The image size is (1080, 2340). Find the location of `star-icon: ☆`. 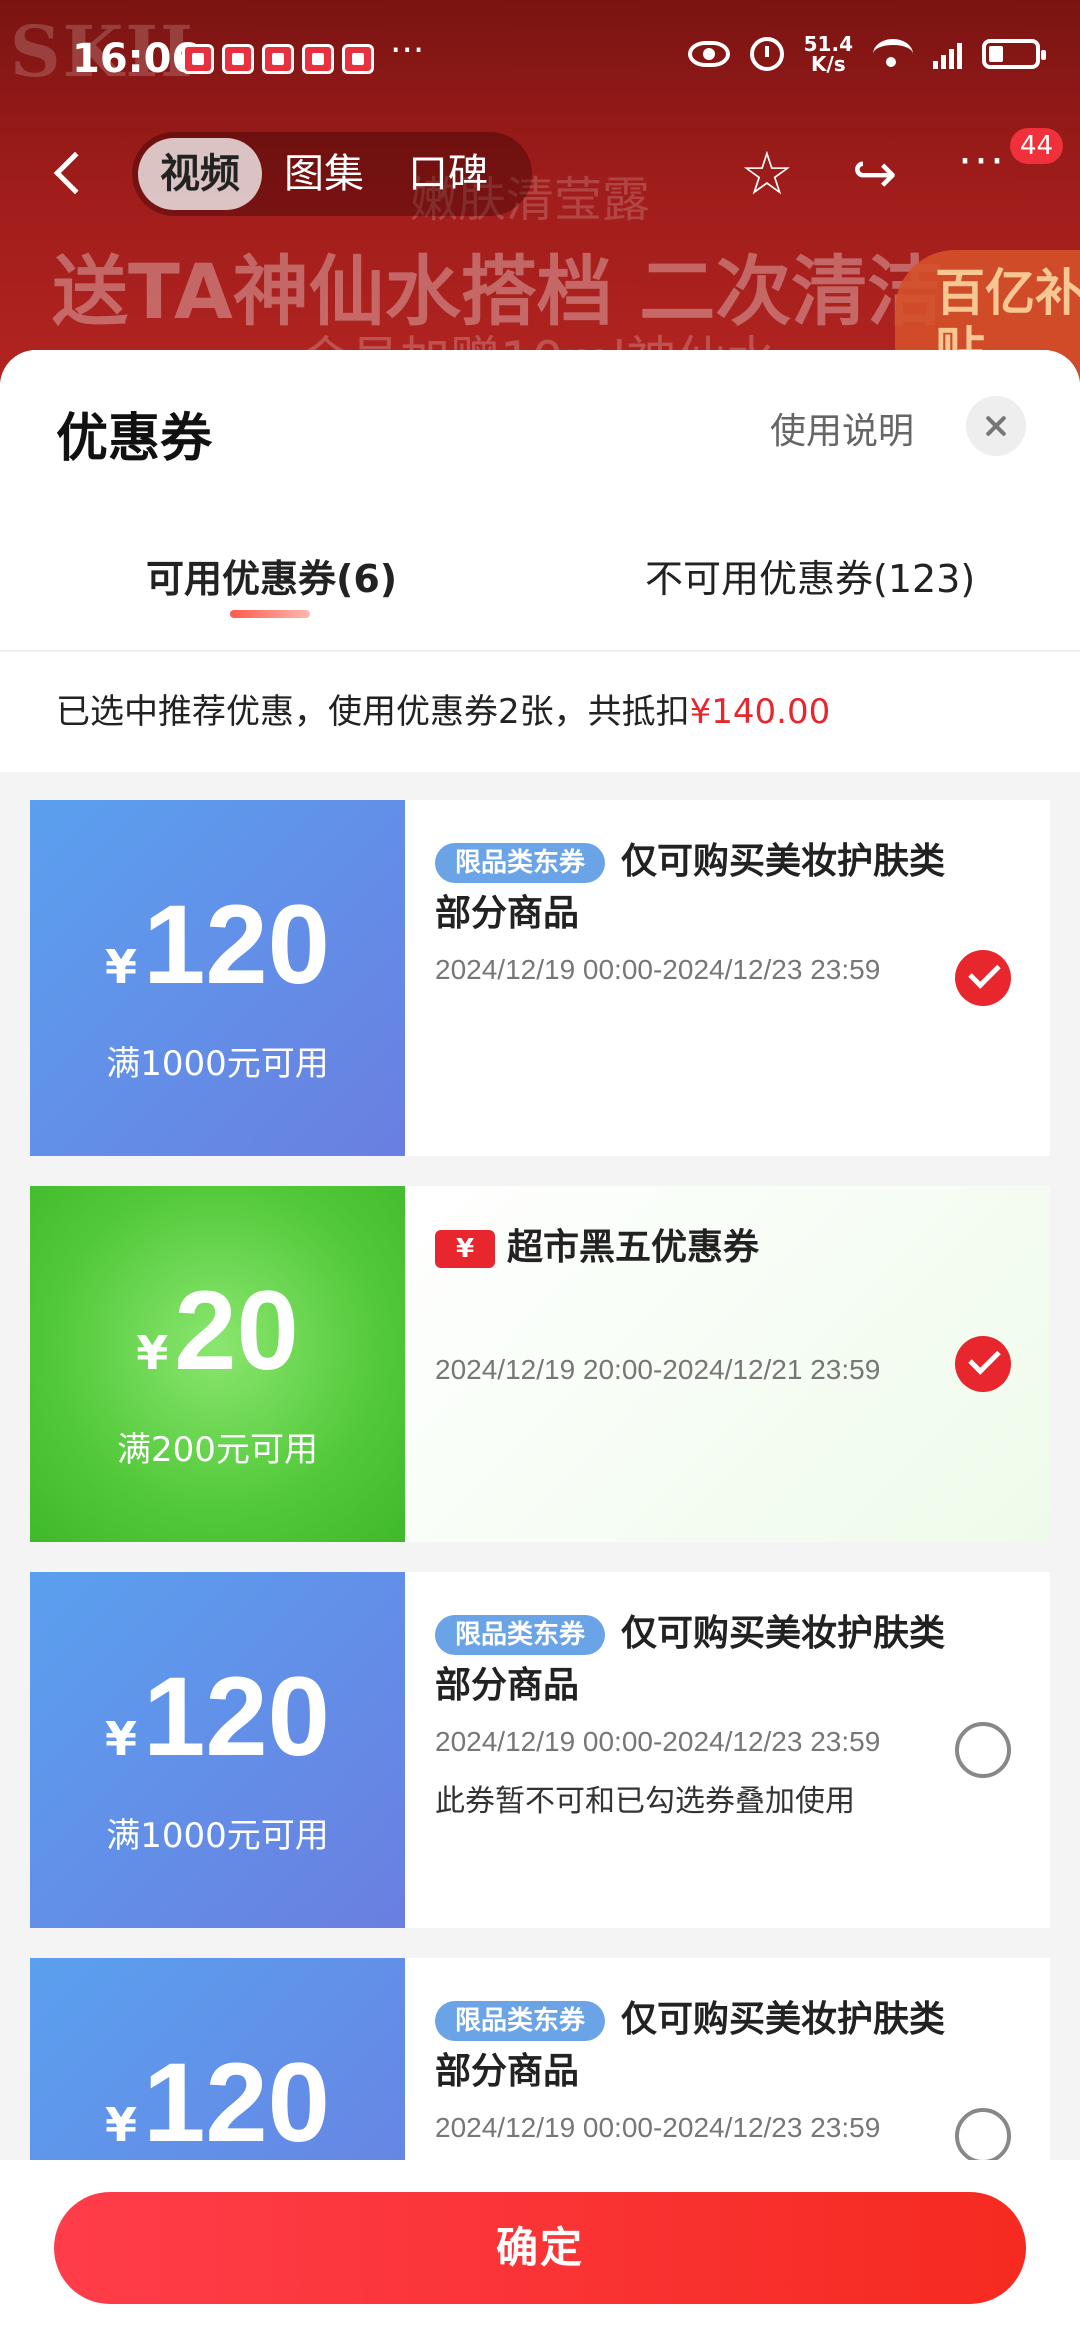

star-icon: ☆ is located at coordinates (767, 174).